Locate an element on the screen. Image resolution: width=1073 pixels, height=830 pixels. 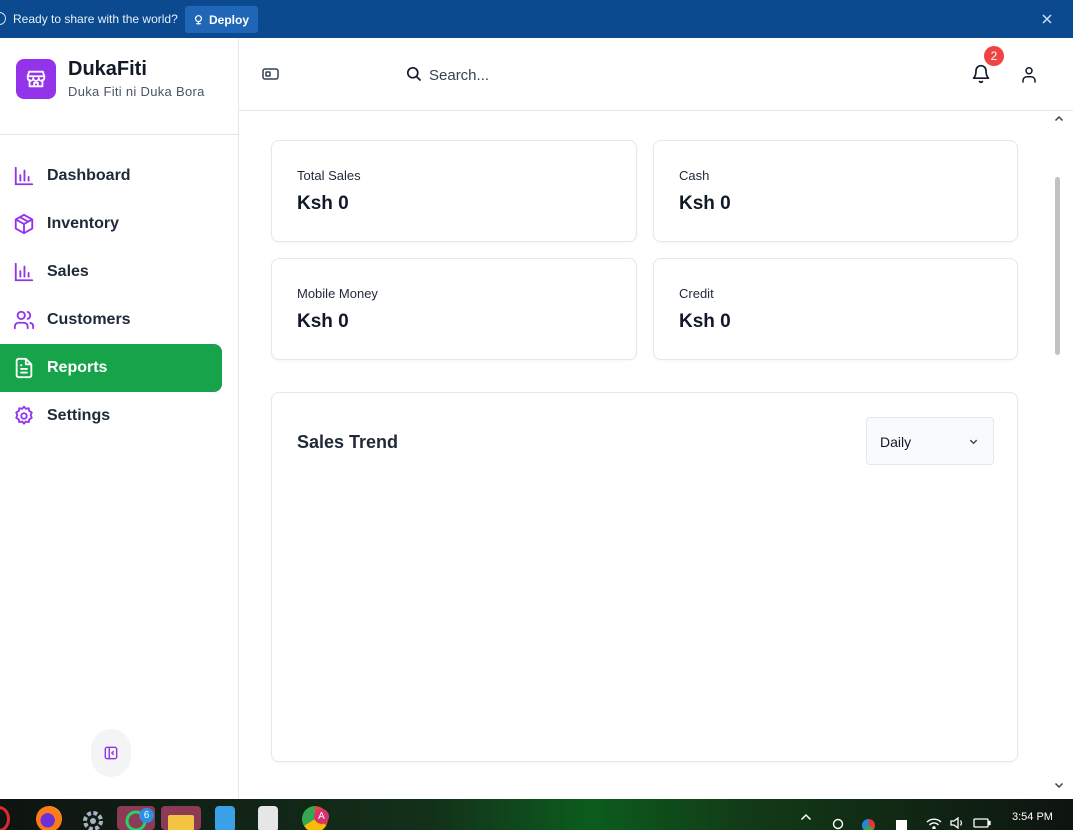
sidebar-item-customers: Customers is located at coordinates (111, 320).